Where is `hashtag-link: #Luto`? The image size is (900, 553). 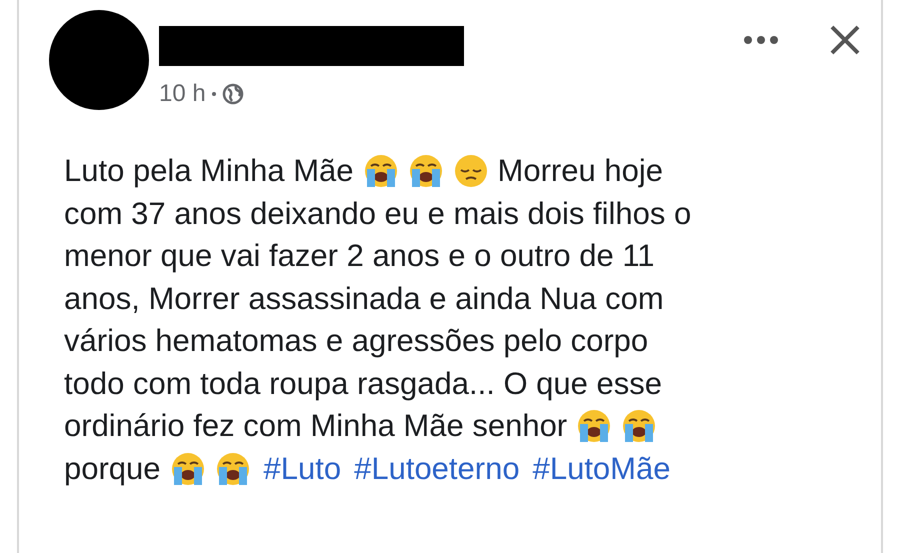
hashtag-link: #Luto is located at coordinates (303, 469).